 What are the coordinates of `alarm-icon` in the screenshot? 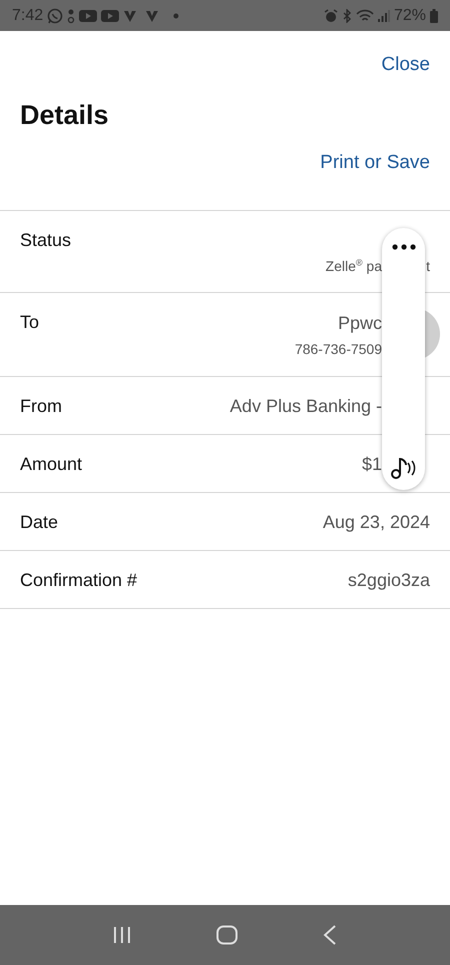 It's located at (331, 15).